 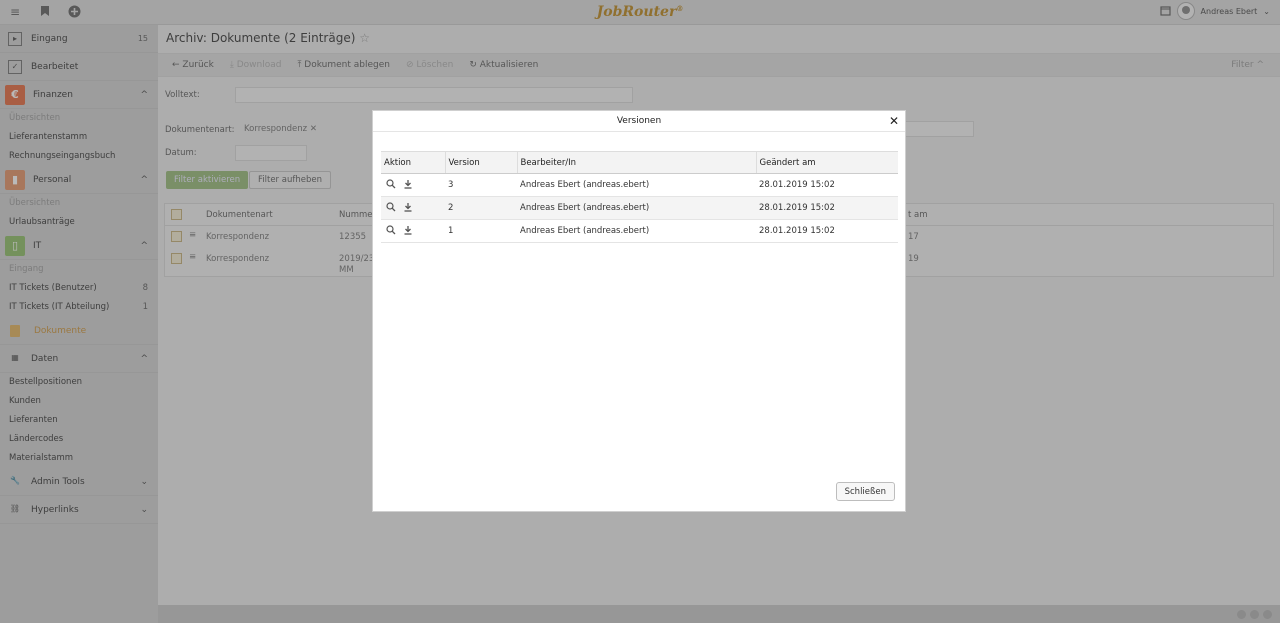 What do you see at coordinates (894, 121) in the screenshot?
I see `close-icon: ✕` at bounding box center [894, 121].